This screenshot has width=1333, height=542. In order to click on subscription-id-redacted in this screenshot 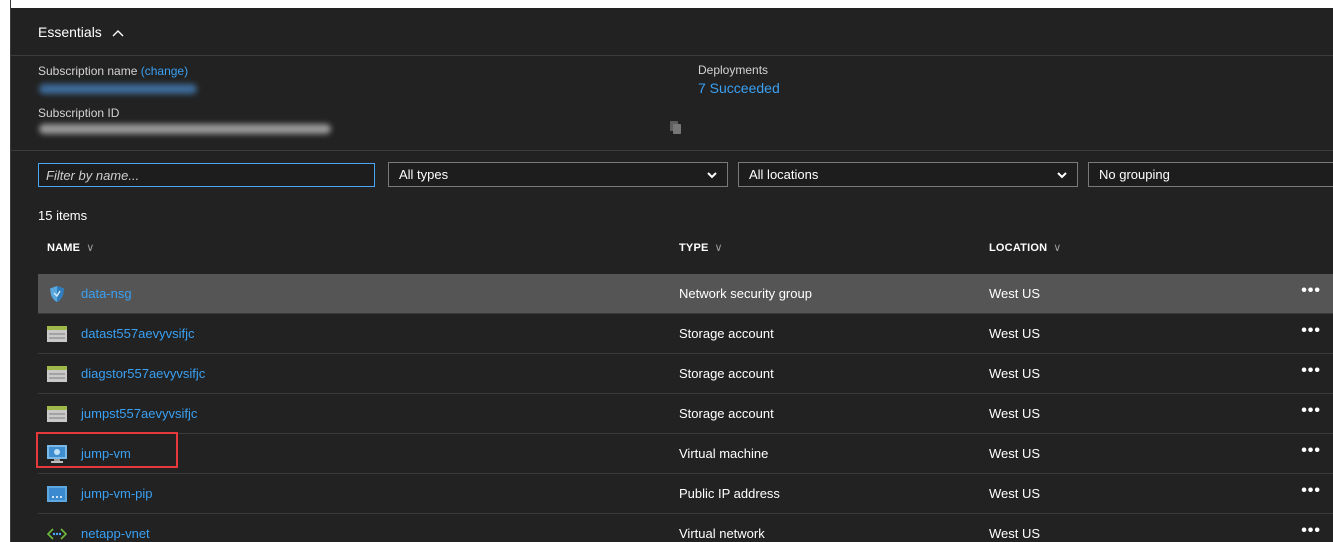, I will do `click(185, 129)`.